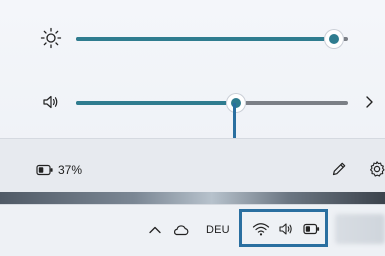 This screenshot has width=385, height=256. I want to click on battery-percentage: 37%, so click(70, 170).